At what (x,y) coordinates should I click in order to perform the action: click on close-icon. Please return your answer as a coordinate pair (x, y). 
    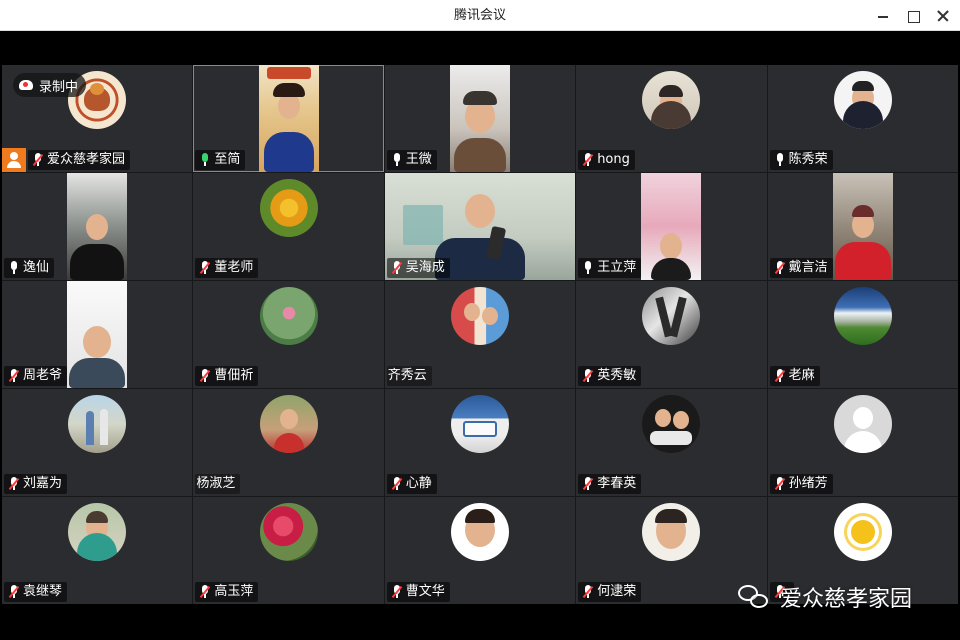
    Looking at the image, I should click on (943, 16).